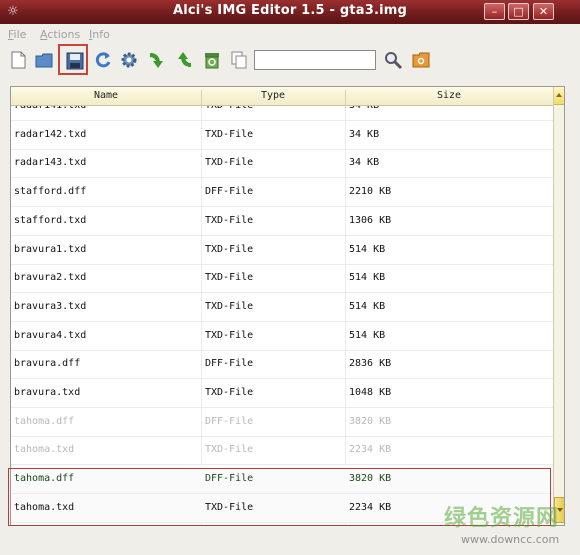 The height and width of the screenshot is (555, 580). What do you see at coordinates (50, 163) in the screenshot?
I see `file-name-cell: radar143.txd` at bounding box center [50, 163].